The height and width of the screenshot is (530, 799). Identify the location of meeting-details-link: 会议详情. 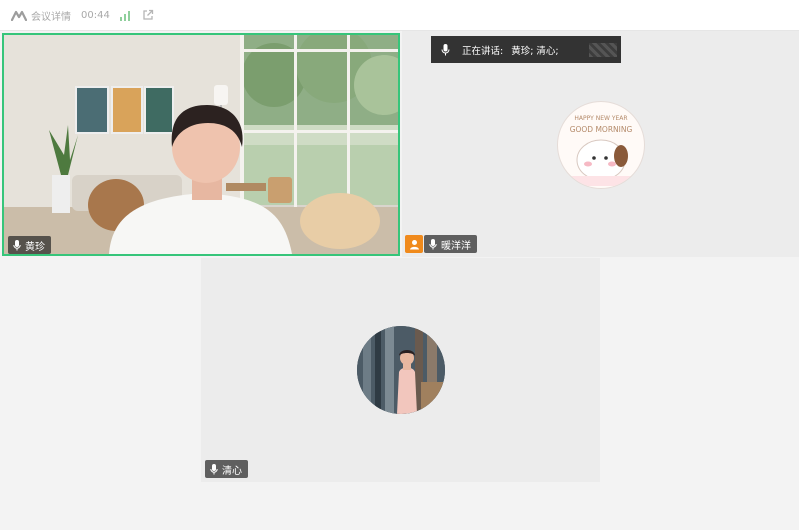
(51, 15).